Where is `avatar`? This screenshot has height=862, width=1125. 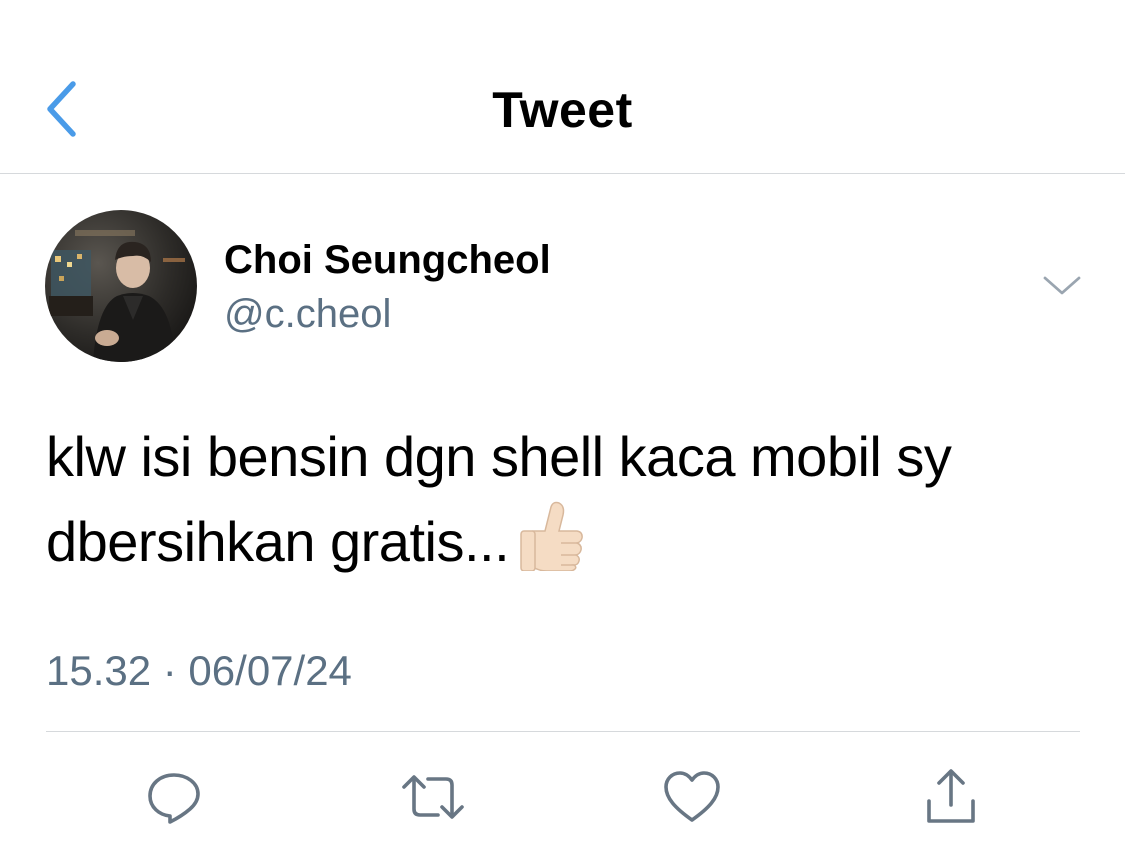
avatar is located at coordinates (121, 286).